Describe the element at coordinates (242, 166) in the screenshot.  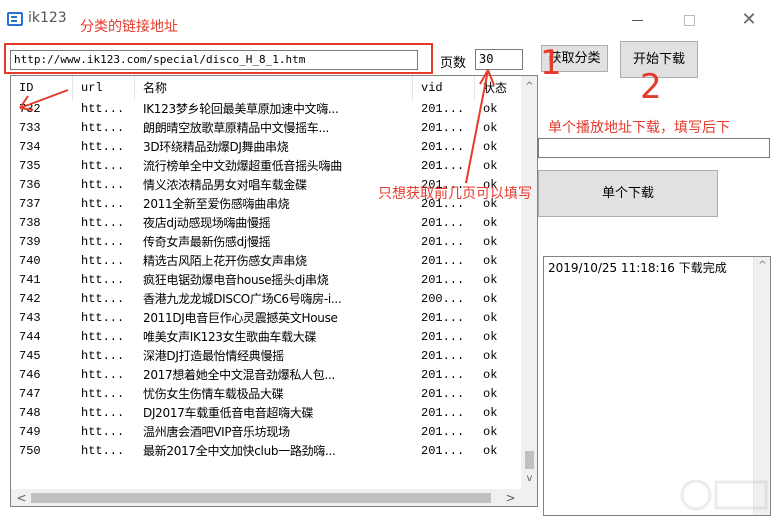
I see `cell-name: 流行榜单全中文劲爆超重低音摇头嗨曲` at that location.